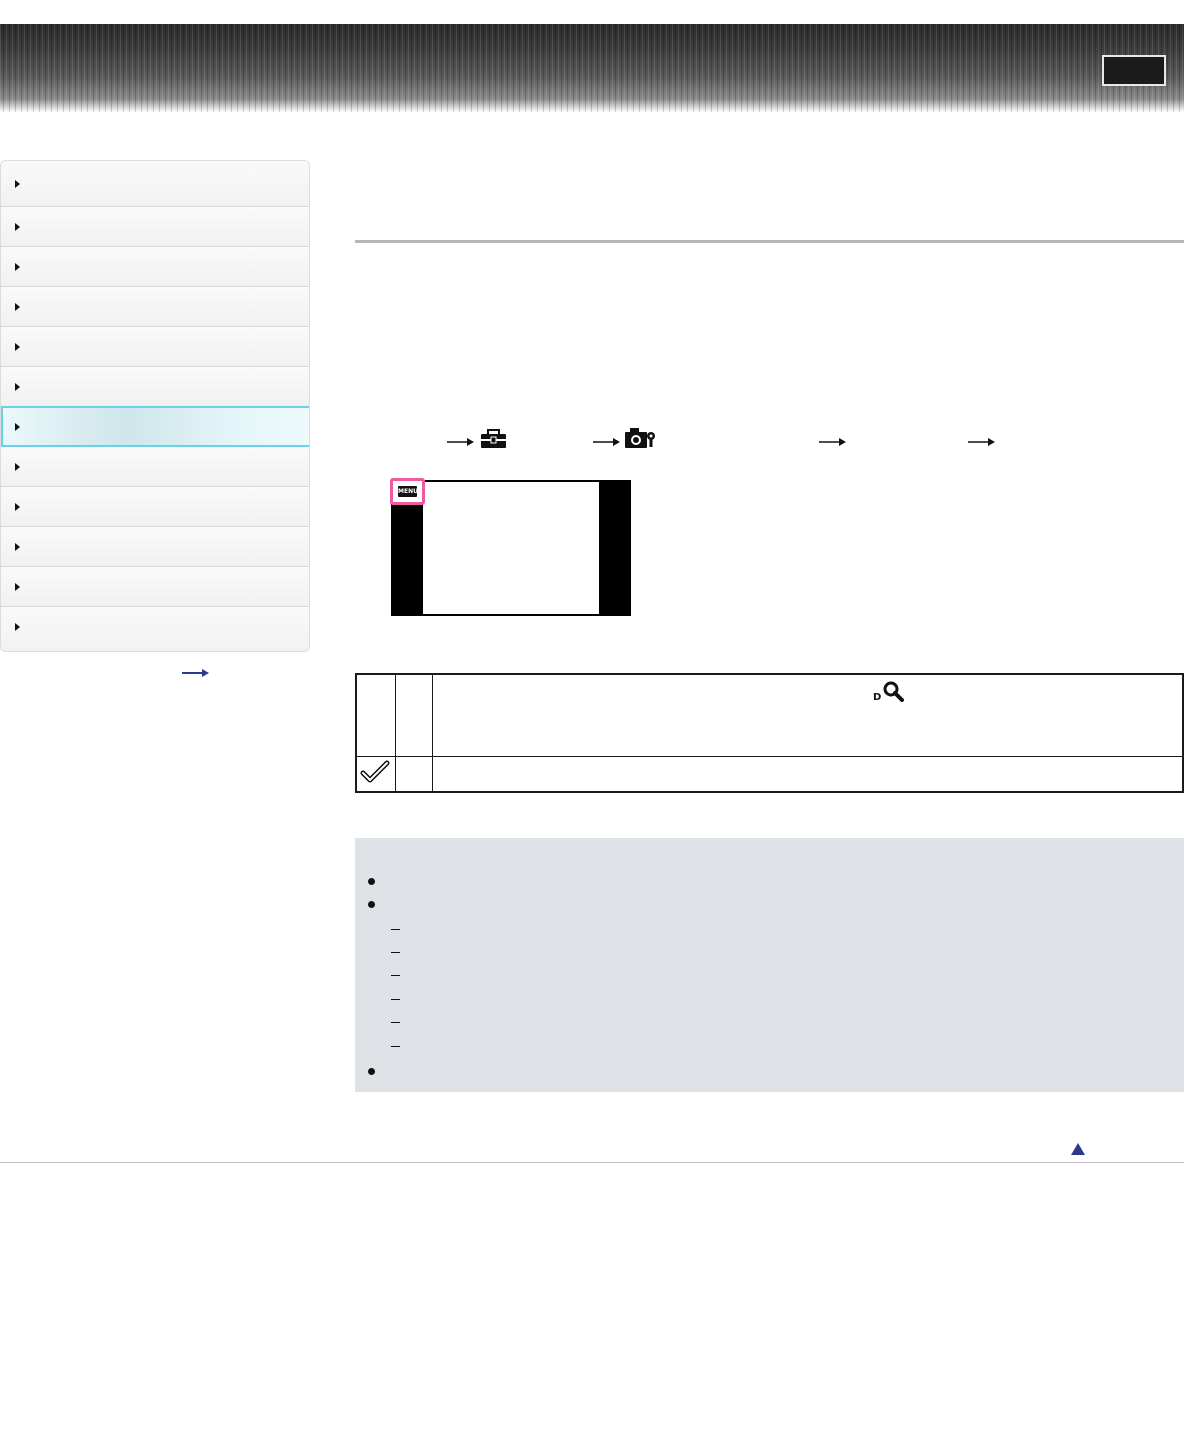 The height and width of the screenshot is (1440, 1184). I want to click on camera-settings-icon, so click(640, 438).